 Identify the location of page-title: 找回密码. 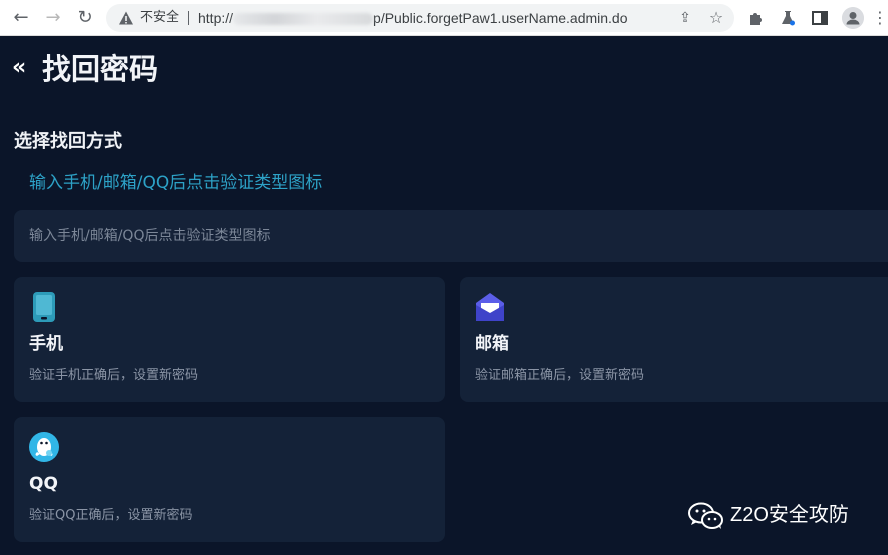
(100, 69).